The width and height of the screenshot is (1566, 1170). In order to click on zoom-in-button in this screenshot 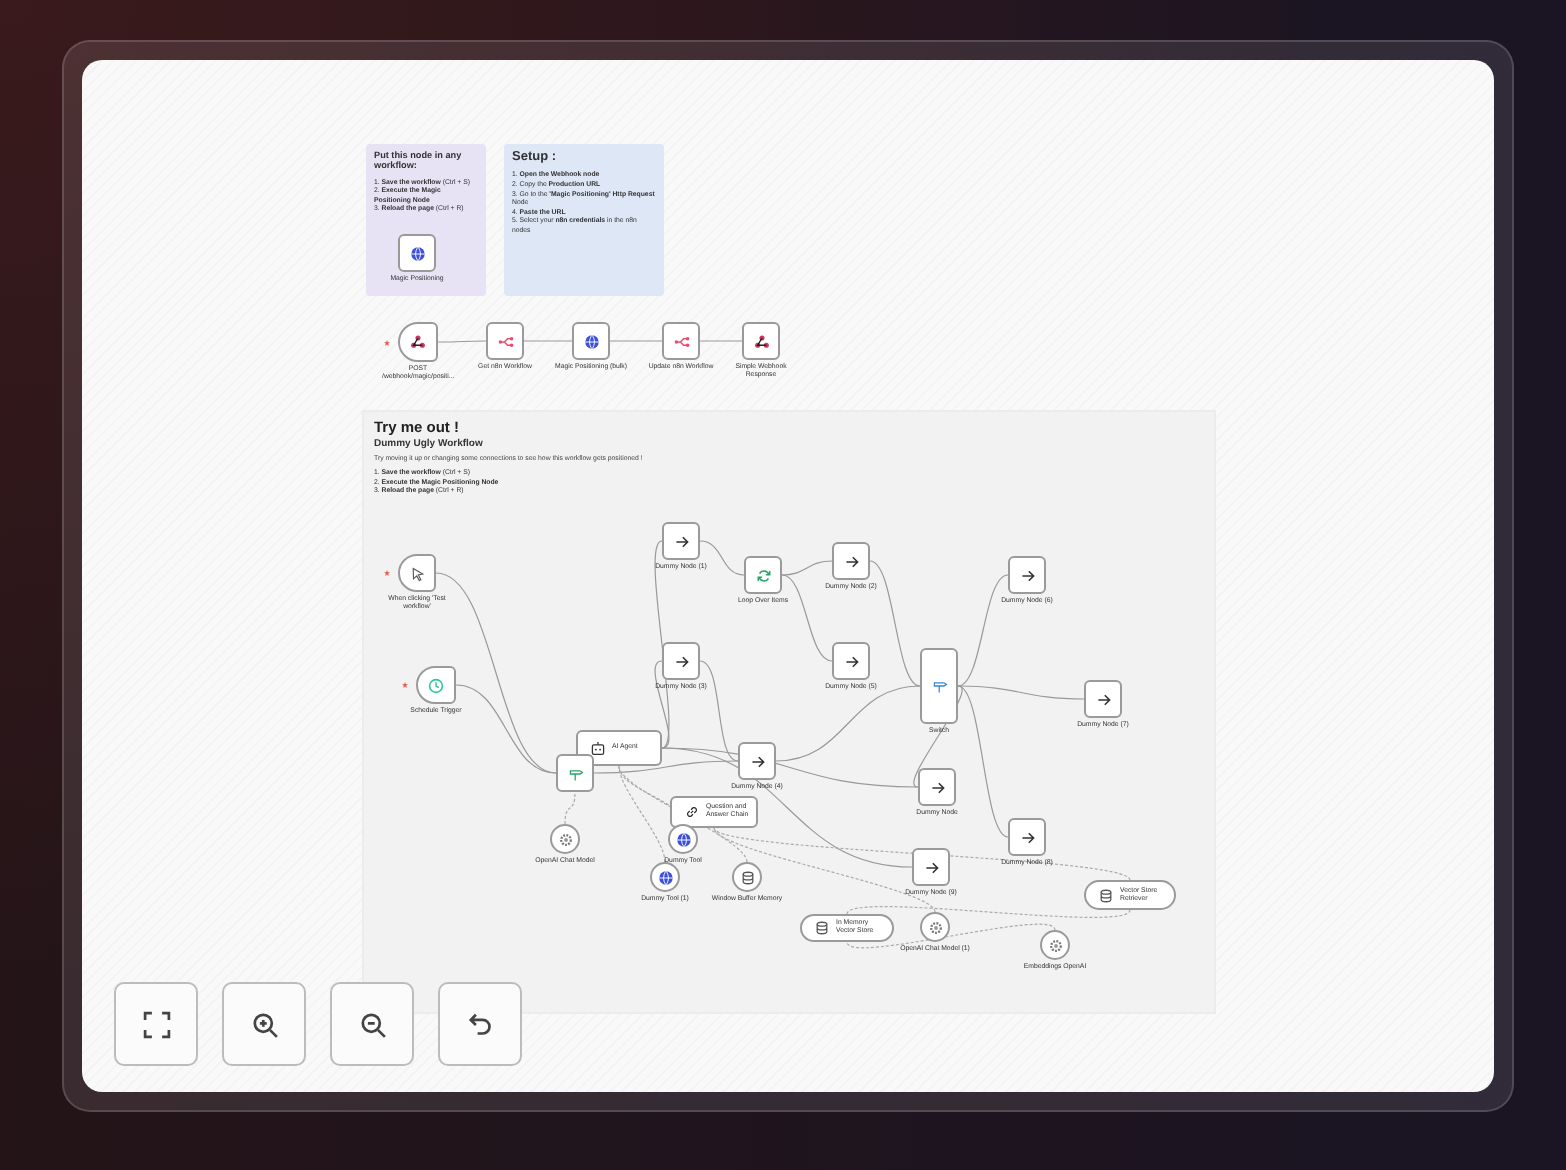, I will do `click(264, 1024)`.